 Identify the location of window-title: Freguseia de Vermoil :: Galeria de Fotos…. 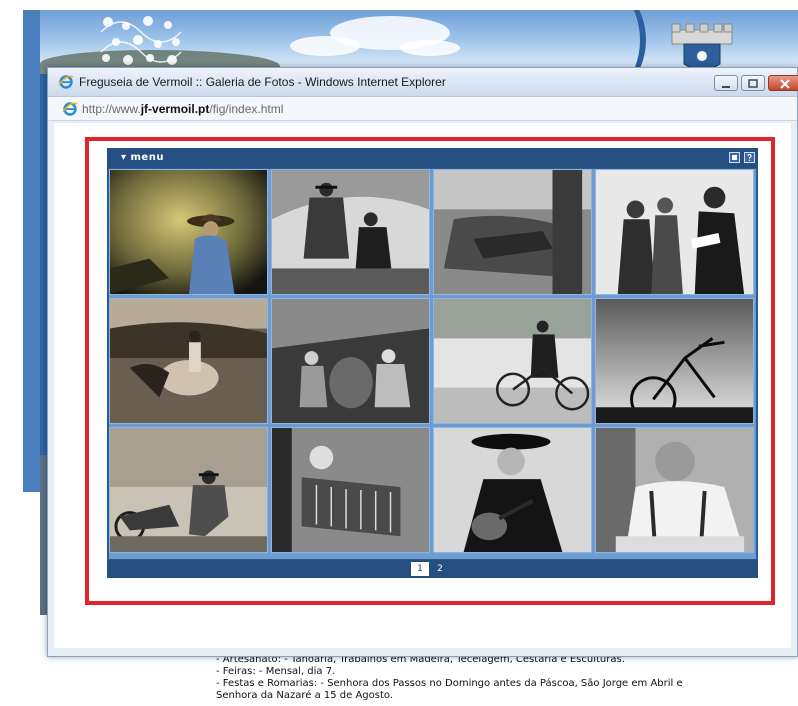
(262, 82).